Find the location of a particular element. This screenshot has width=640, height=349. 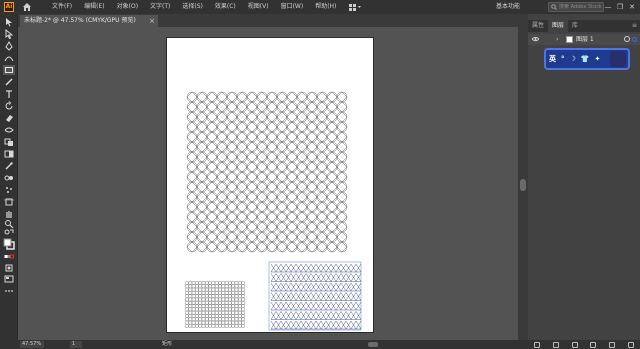

vertical-scrollbar is located at coordinates (523, 183).